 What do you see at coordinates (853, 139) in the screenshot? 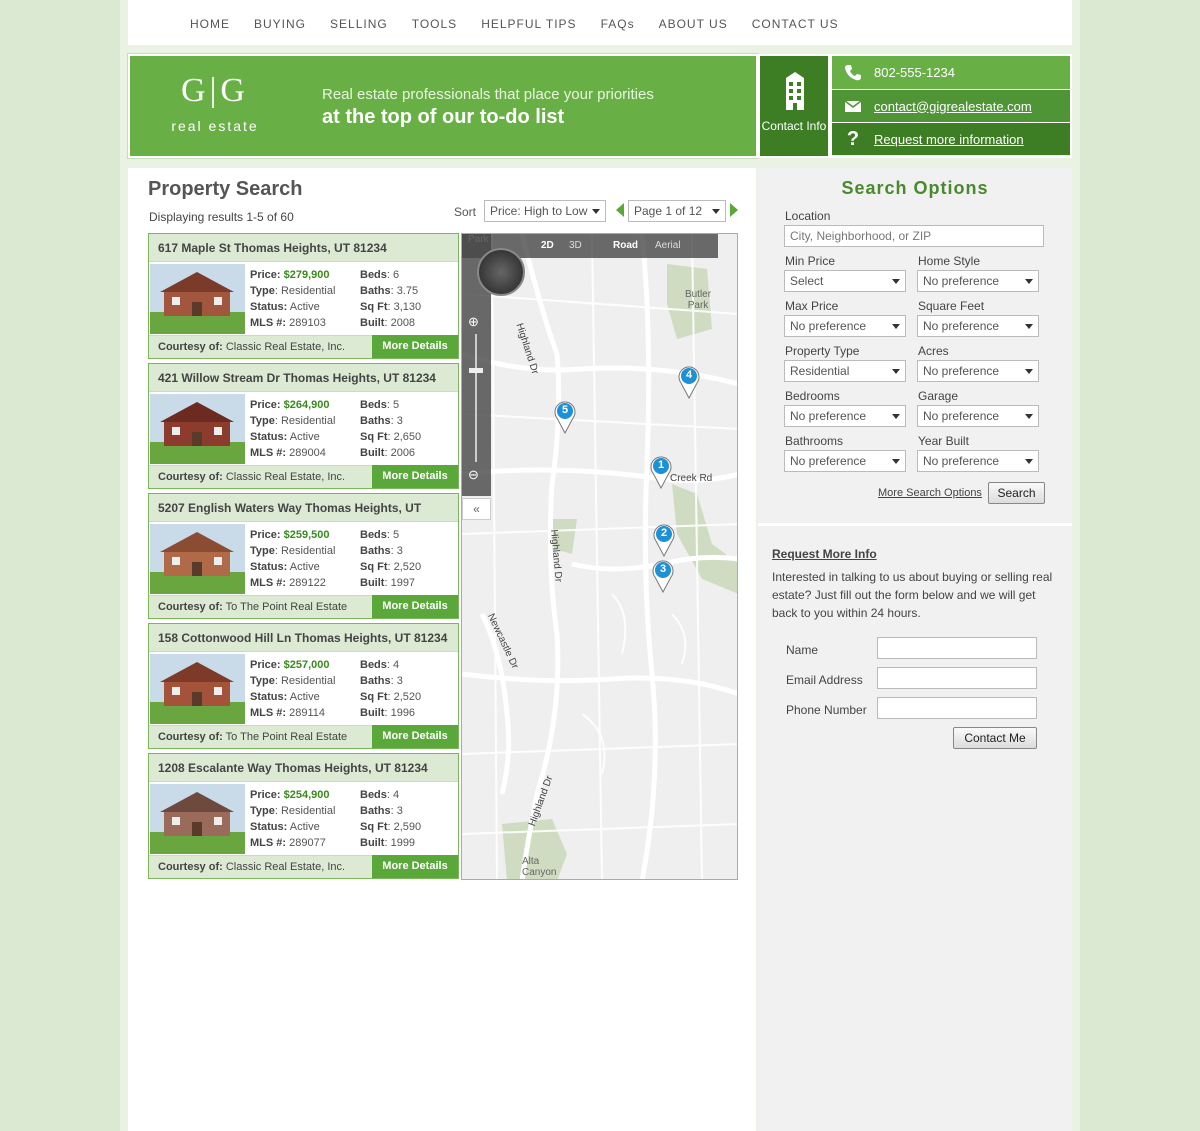
I see `question-icon: ?` at bounding box center [853, 139].